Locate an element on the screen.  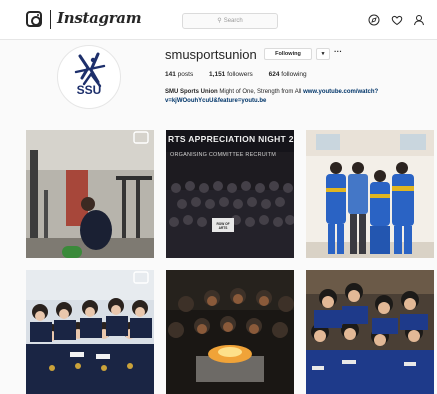
chevron-down-icon: ▾ is located at coordinates (323, 54).